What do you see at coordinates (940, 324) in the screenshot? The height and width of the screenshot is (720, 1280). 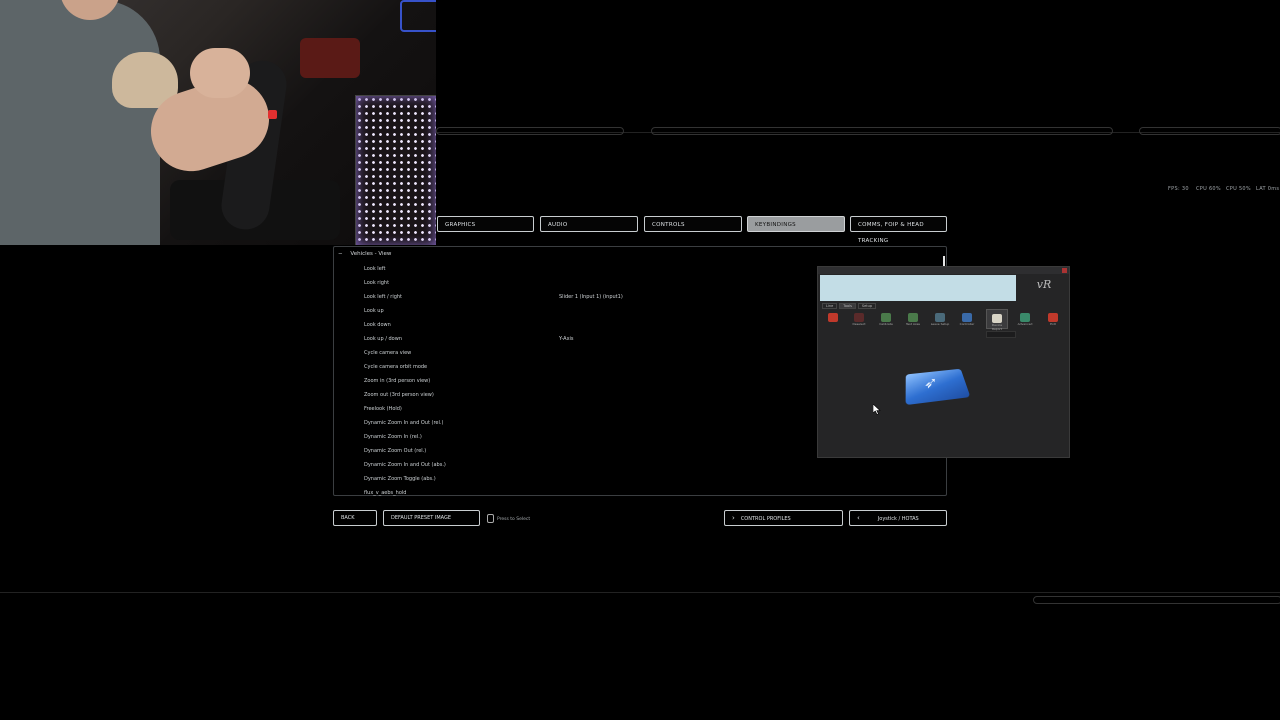 I see `tool-label: Leave Setup` at bounding box center [940, 324].